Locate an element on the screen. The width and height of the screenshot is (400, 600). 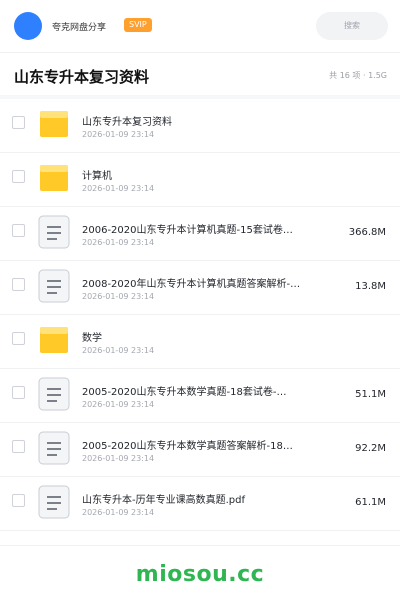
item-name: 山东专升本-历年专业课高数真题.pdf is located at coordinates (164, 500).